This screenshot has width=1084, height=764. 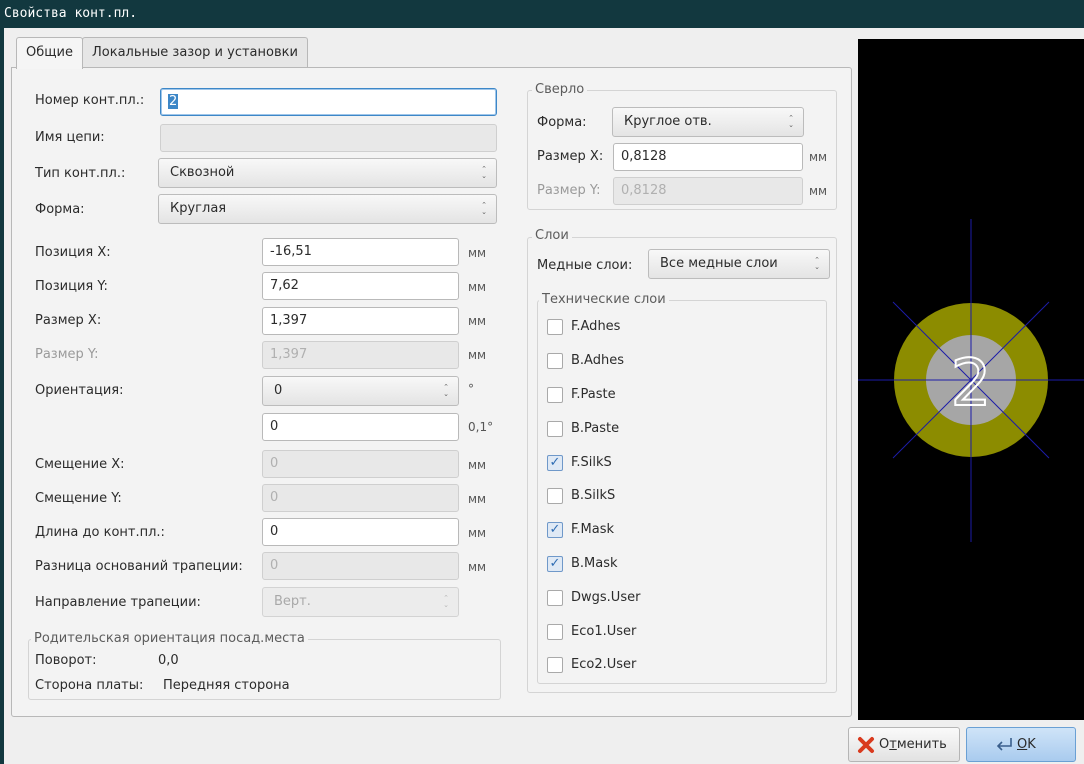 I want to click on layer-label: F.Adhes, so click(x=596, y=326).